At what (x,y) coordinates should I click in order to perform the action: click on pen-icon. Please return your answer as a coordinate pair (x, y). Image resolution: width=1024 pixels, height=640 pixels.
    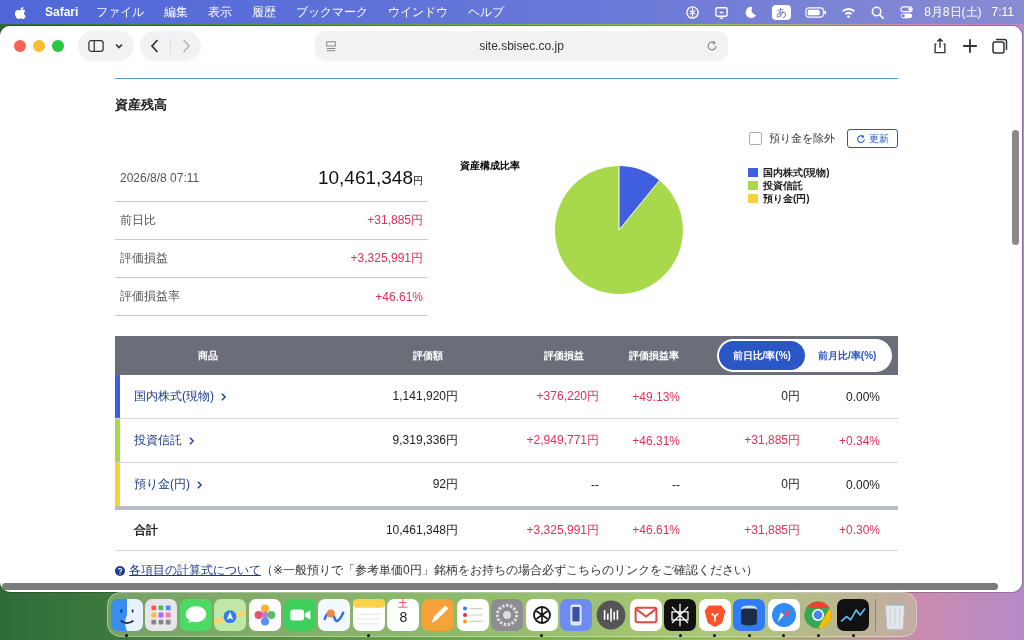
    Looking at the image, I should click on (437, 614).